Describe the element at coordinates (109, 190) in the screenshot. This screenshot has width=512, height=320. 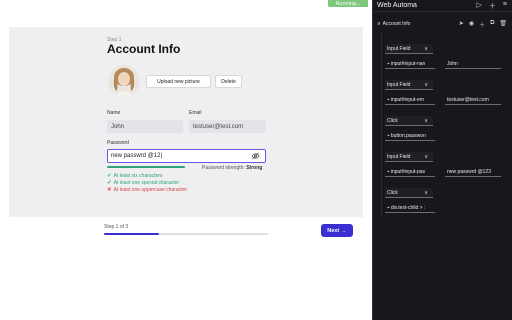
I see `x-icon: ✕` at that location.